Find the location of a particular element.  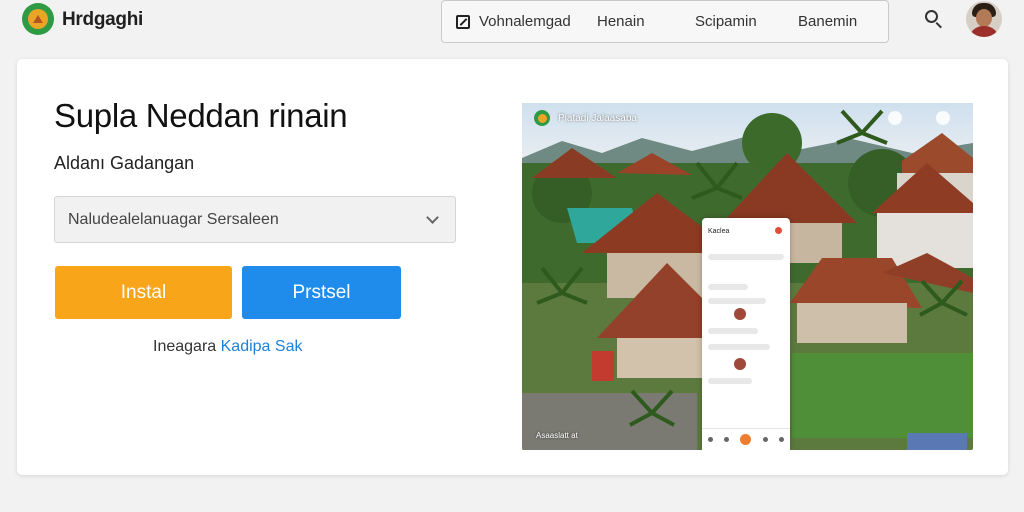

nav-item-3: Scipamin is located at coordinates (746, 21).